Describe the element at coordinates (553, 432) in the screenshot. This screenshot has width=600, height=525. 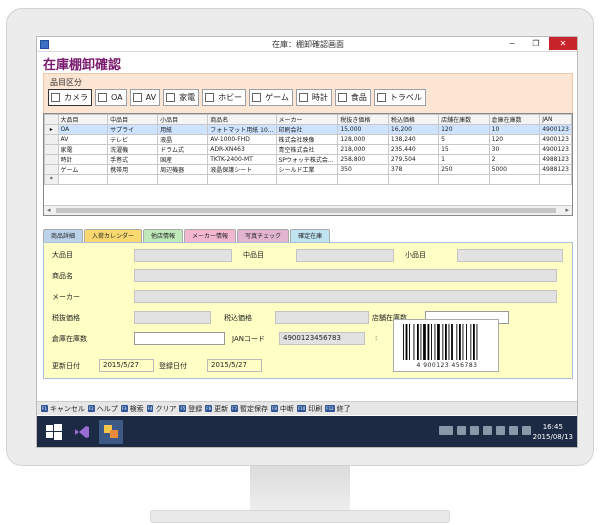
I see `taskbar-clock: 16:45 2015/08/13` at that location.